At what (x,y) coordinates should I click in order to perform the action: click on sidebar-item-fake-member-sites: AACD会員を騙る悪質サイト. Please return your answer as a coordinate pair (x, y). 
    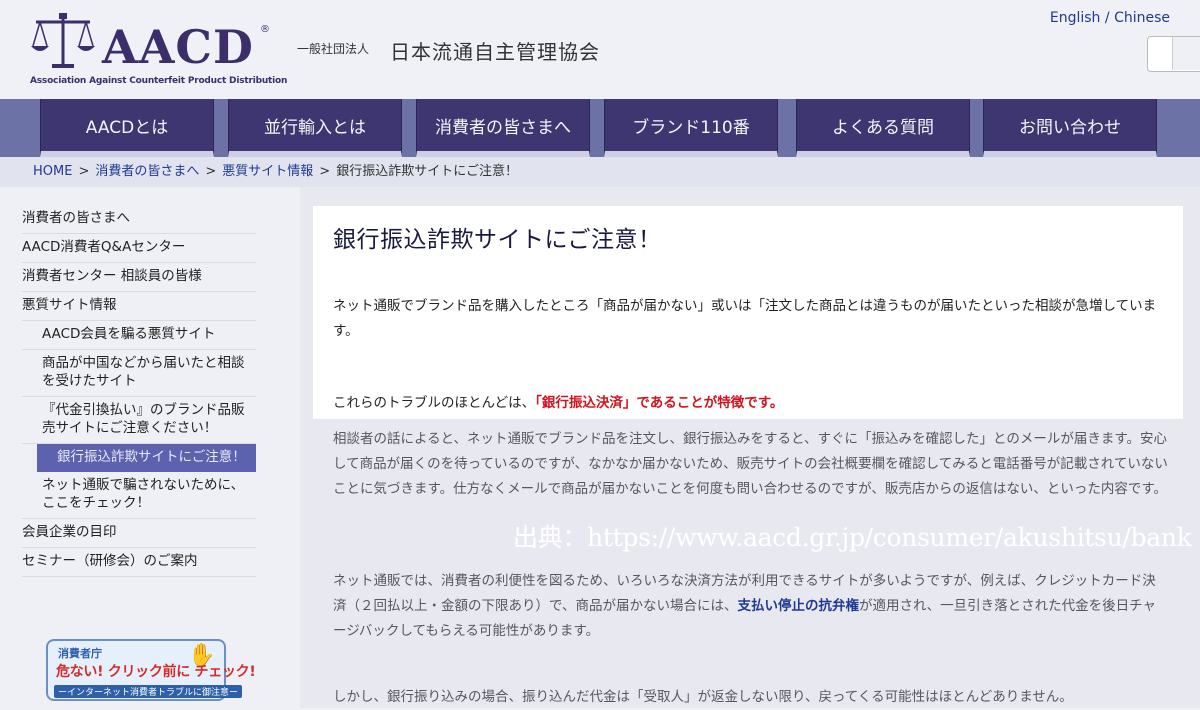
    Looking at the image, I should click on (139, 335).